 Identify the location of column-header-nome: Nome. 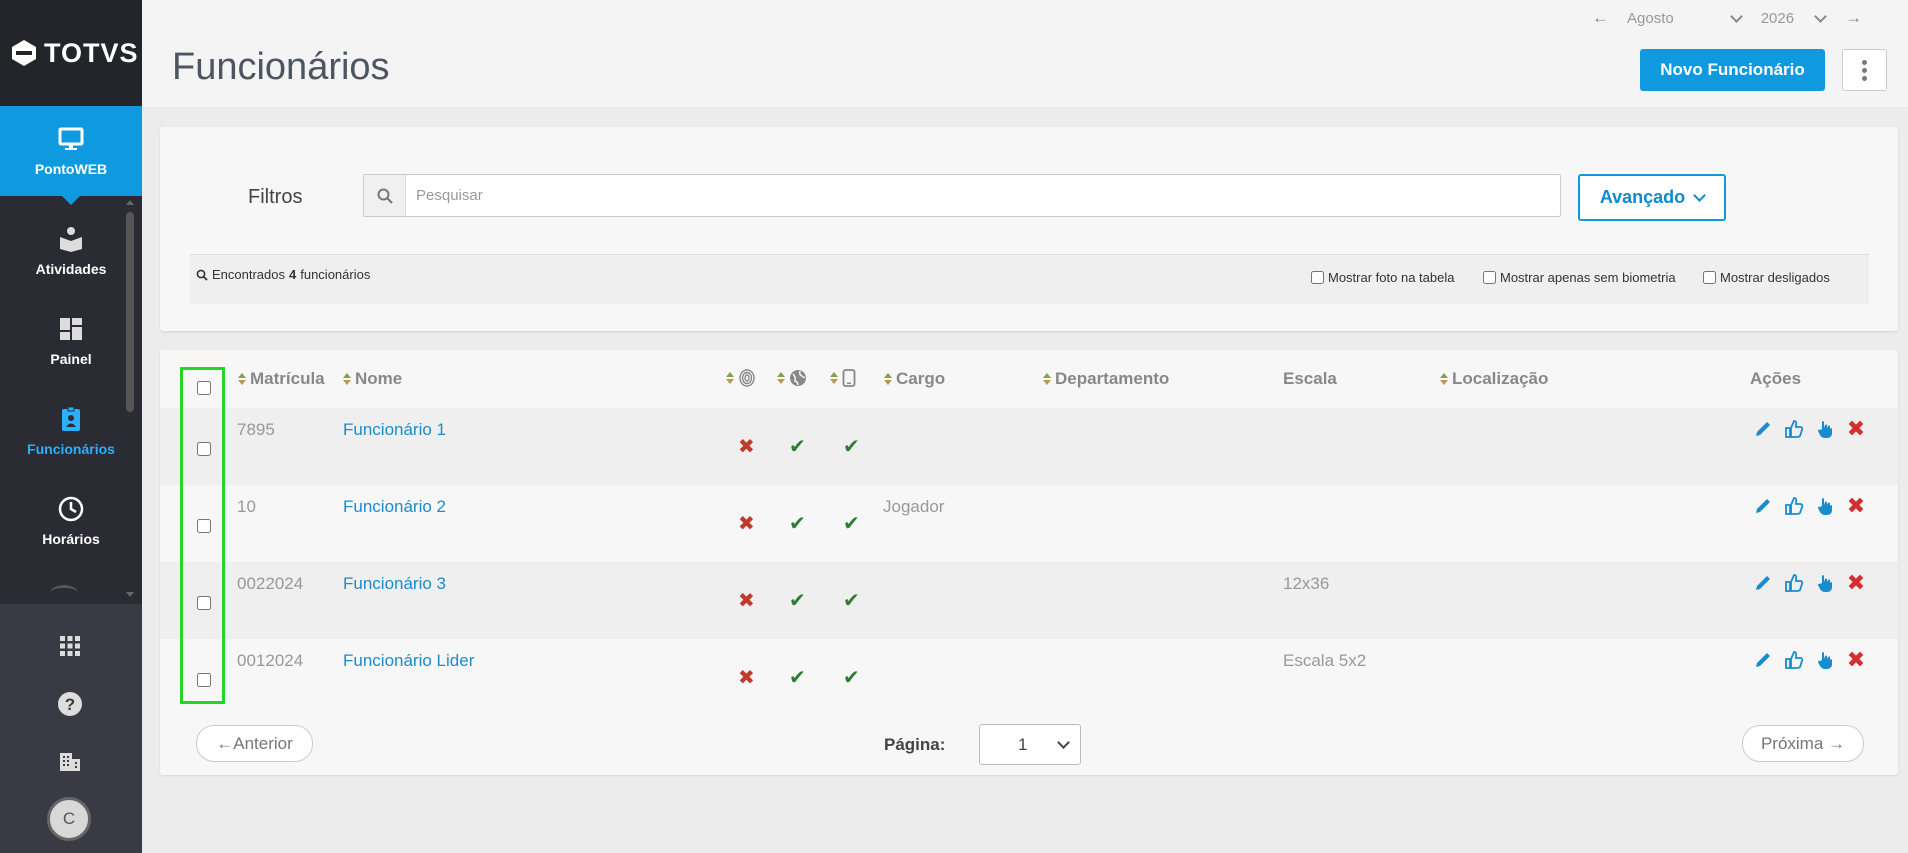
(372, 379).